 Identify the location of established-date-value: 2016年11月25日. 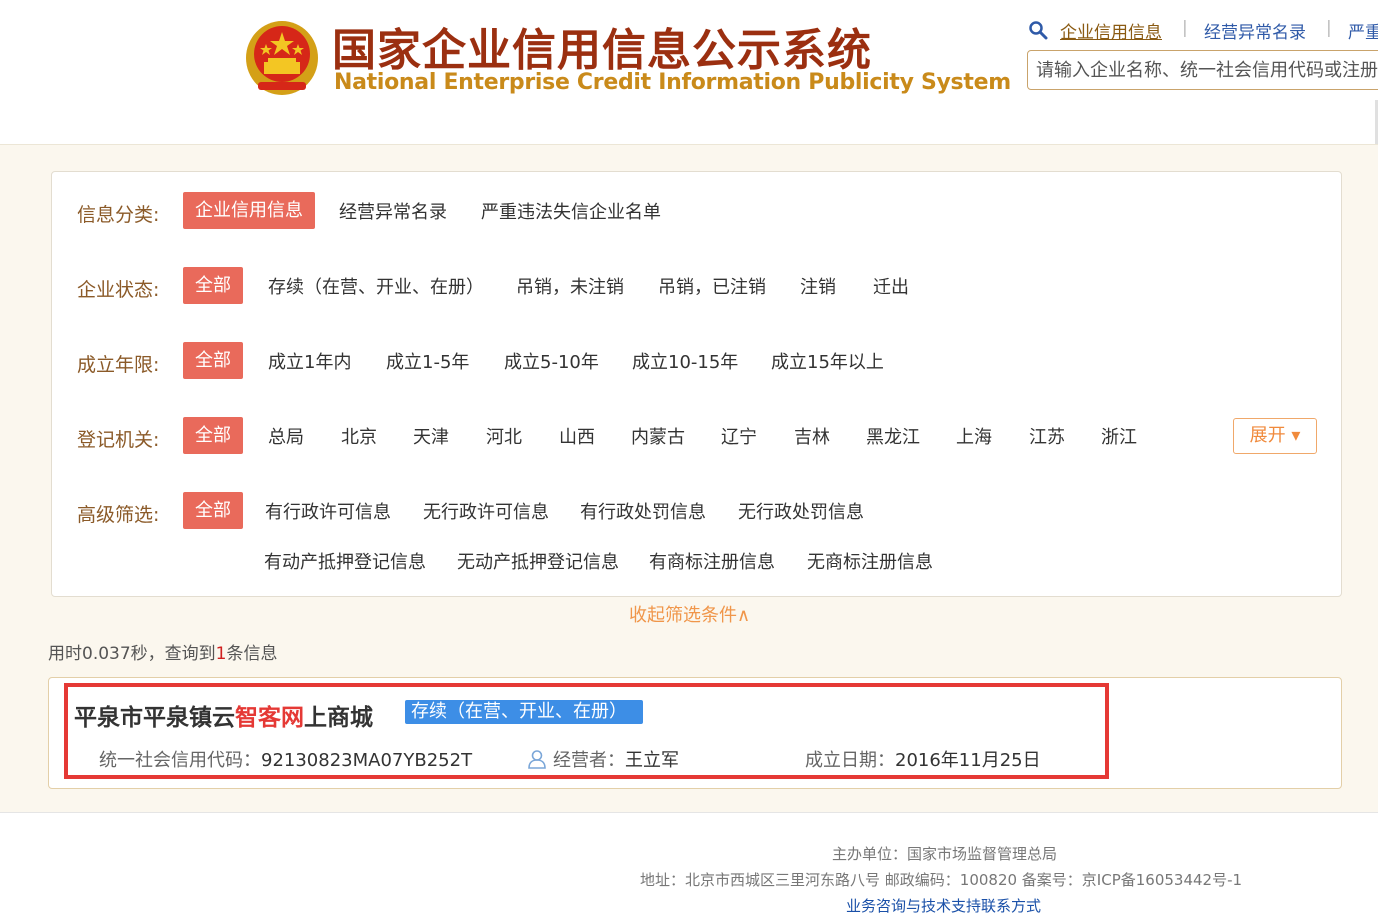
(968, 760).